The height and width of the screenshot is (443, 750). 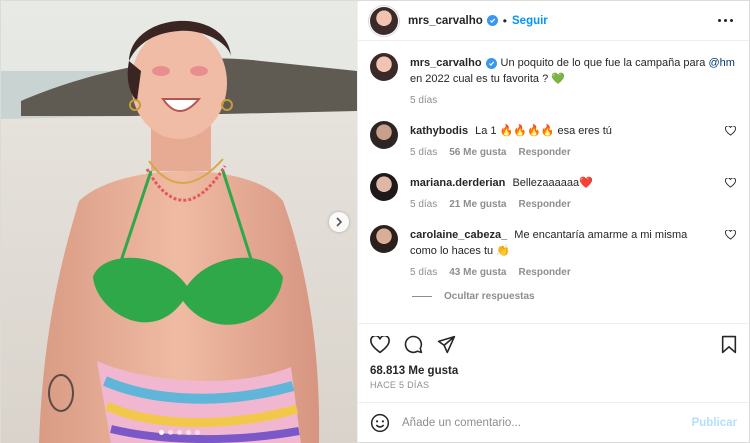 I want to click on post-time: HACE 5 DÍAS, so click(x=400, y=385).